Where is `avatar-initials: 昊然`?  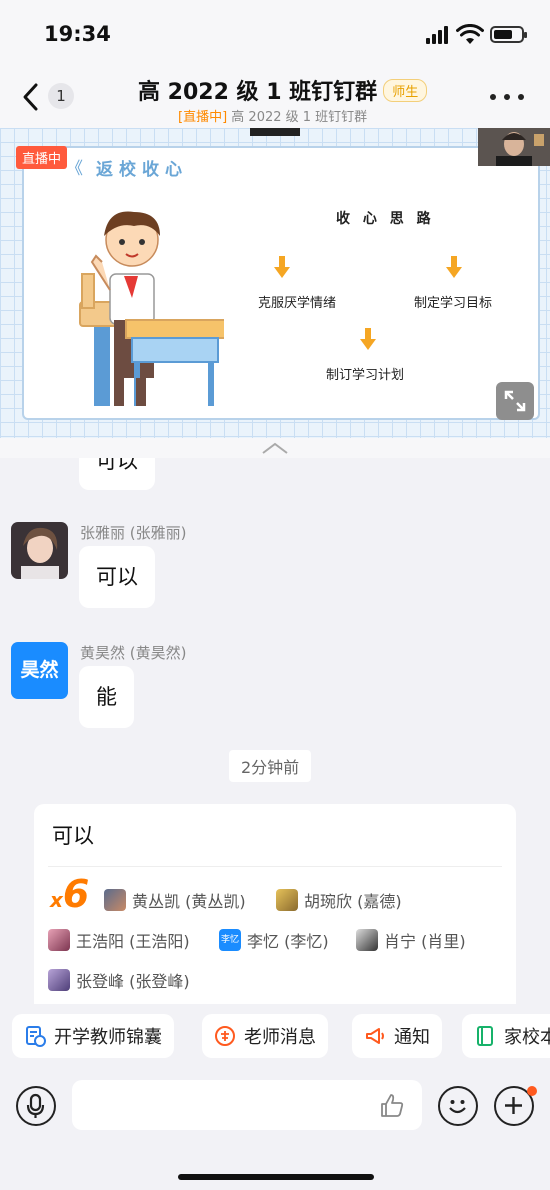 avatar-initials: 昊然 is located at coordinates (39, 670).